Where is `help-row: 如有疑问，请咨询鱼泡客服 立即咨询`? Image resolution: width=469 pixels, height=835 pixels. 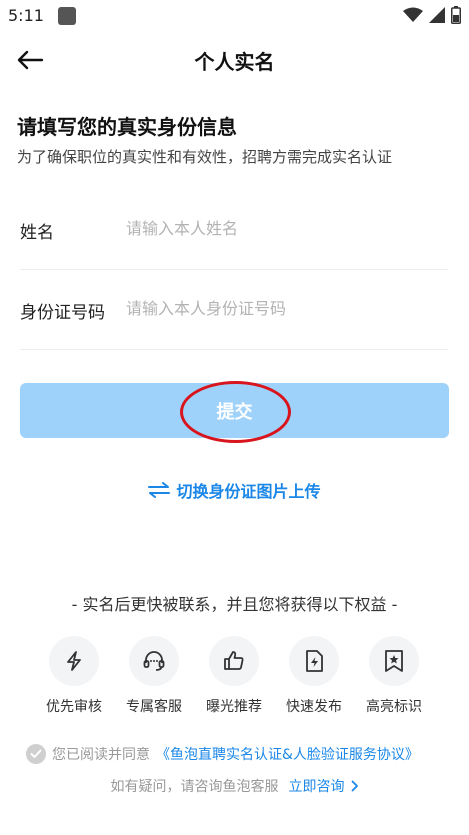 help-row: 如有疑问，请咨询鱼泡客服 立即咨询 is located at coordinates (234, 786).